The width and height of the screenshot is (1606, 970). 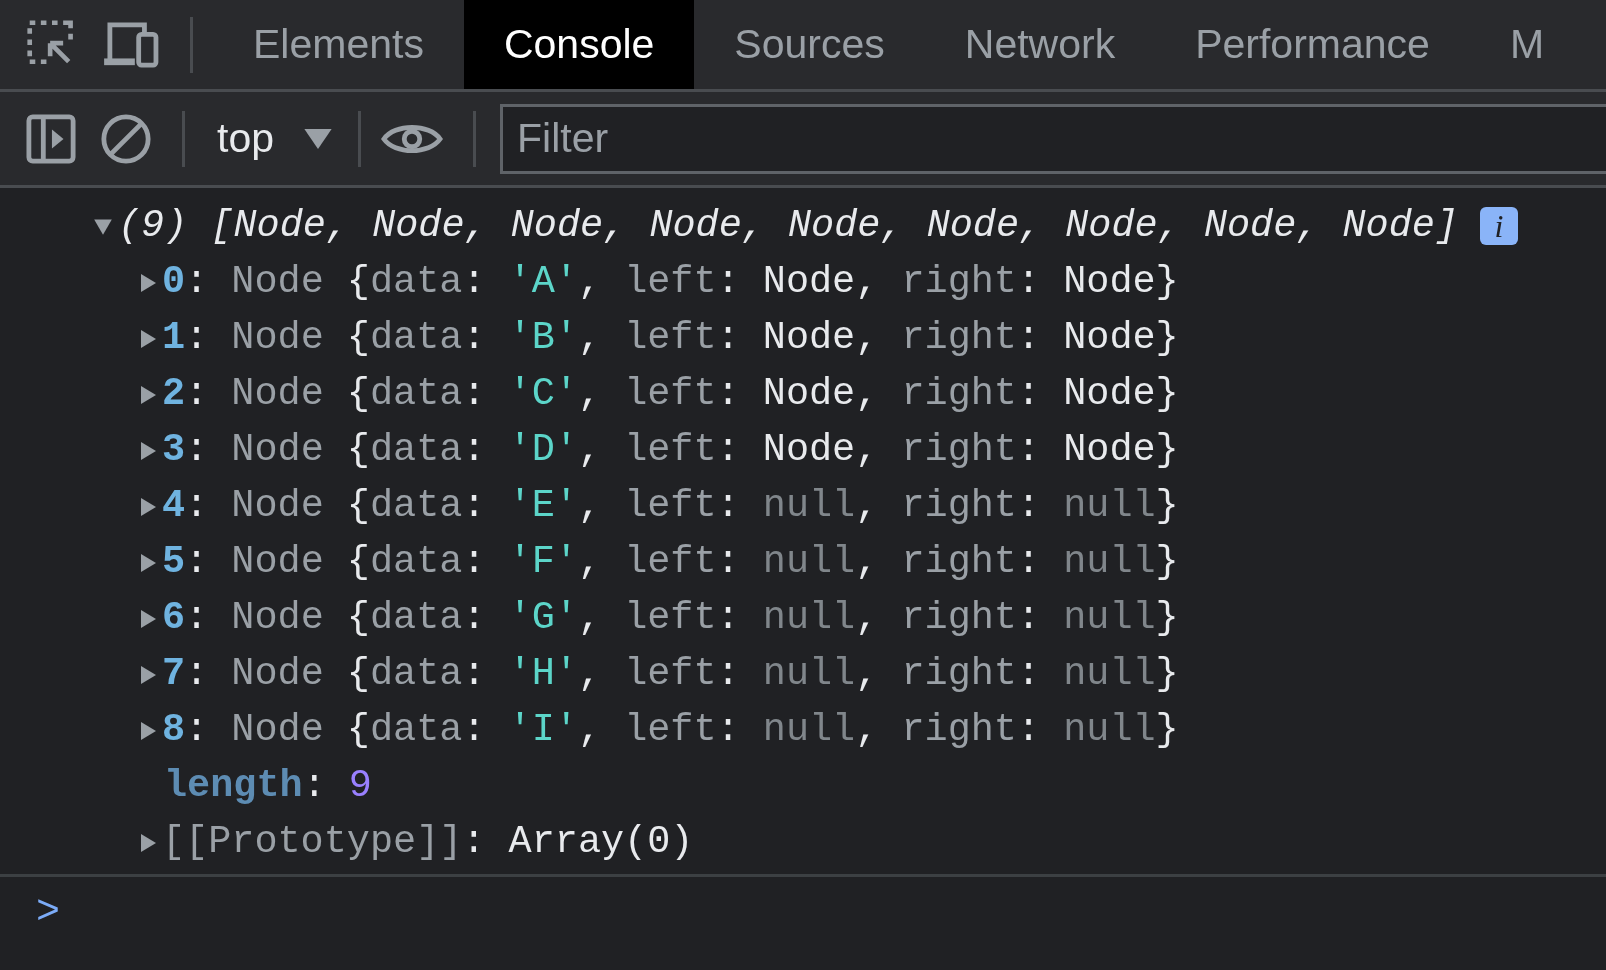 What do you see at coordinates (670, 450) in the screenshot?
I see `array-entry: 3: Node {data: 'D', left: Node, right: Node}` at bounding box center [670, 450].